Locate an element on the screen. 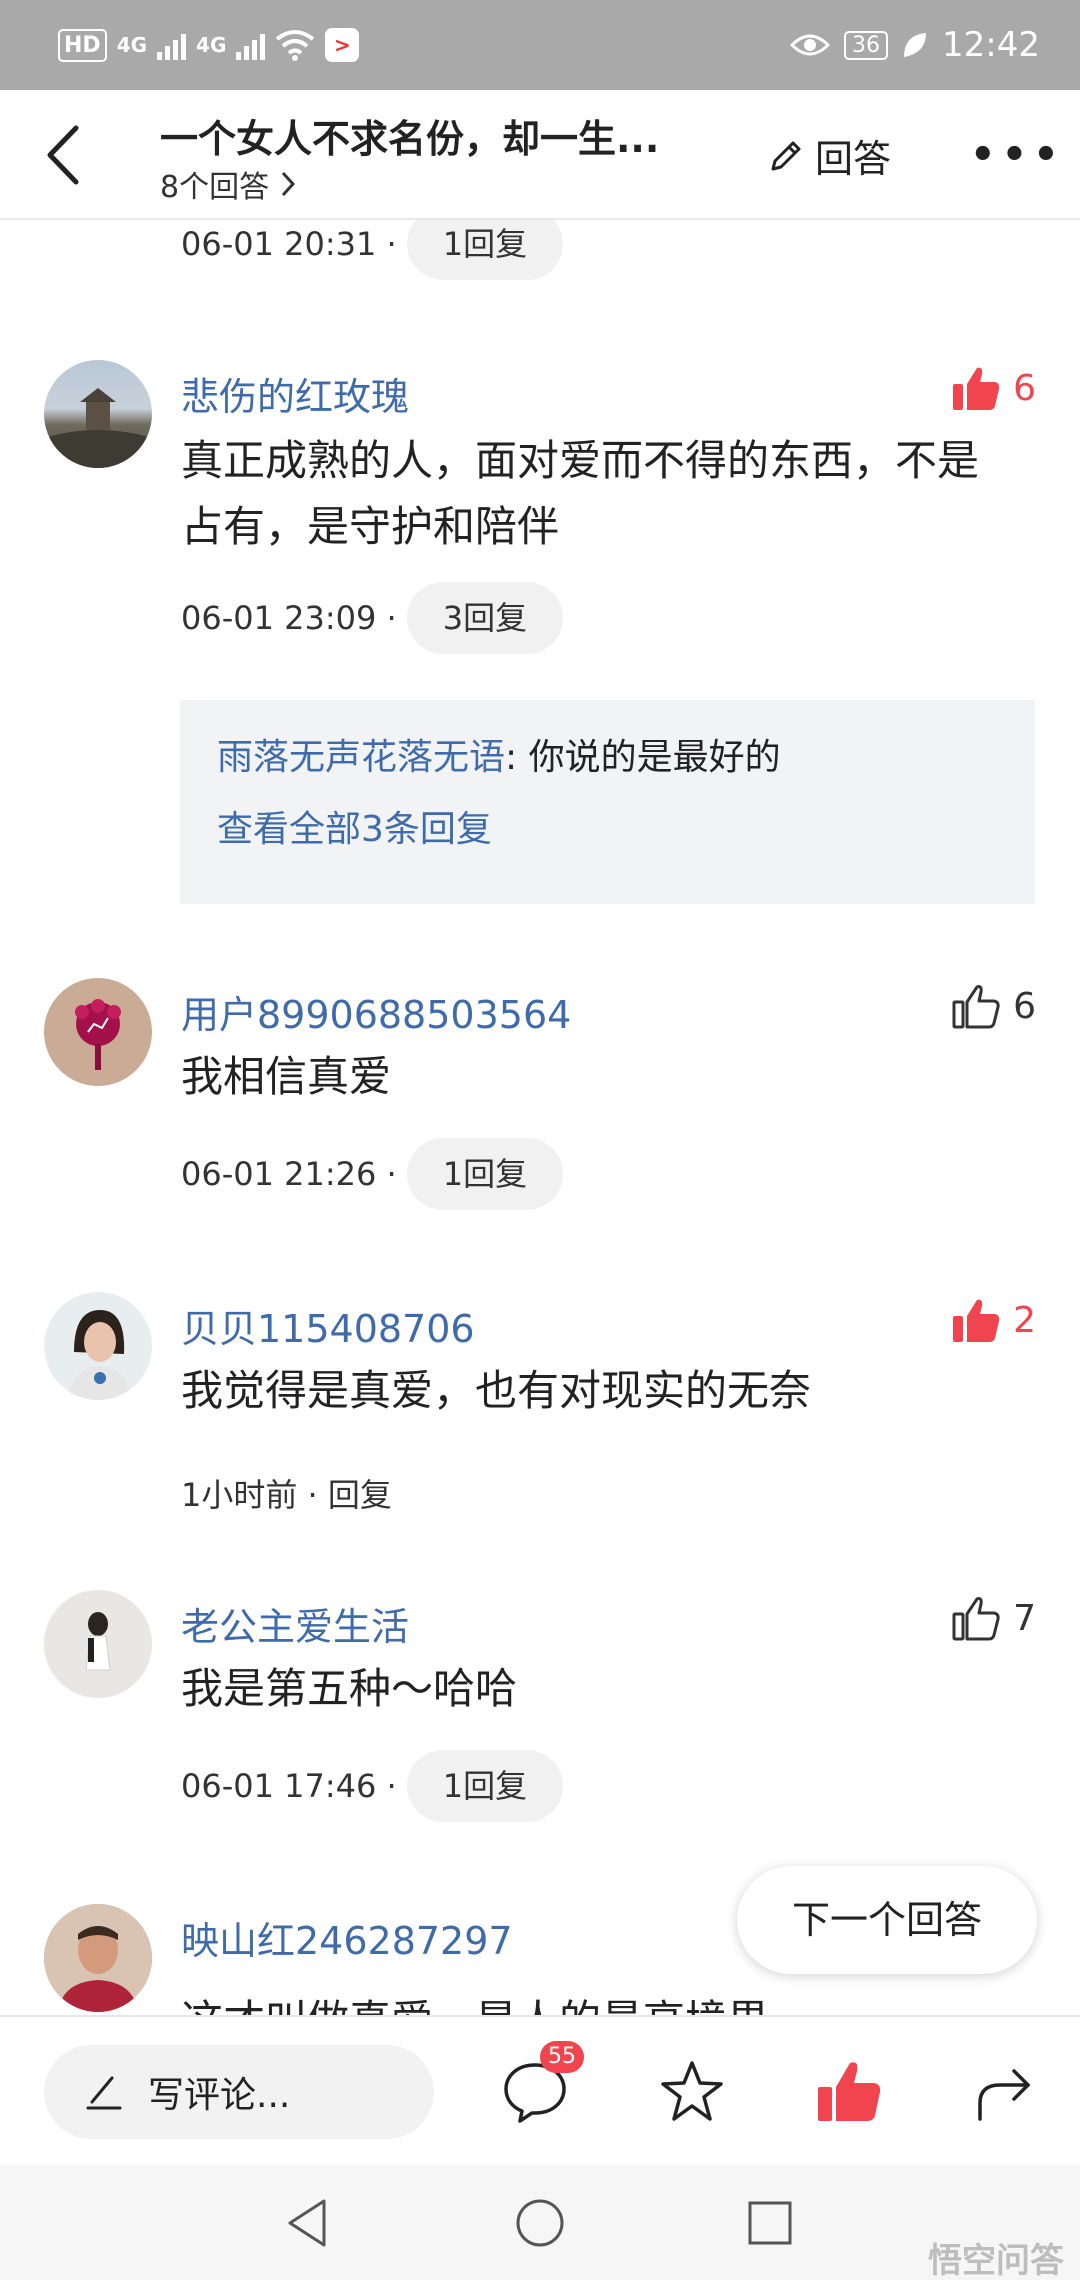 This screenshot has height=2280, width=1080. clock: 12:42 is located at coordinates (991, 45).